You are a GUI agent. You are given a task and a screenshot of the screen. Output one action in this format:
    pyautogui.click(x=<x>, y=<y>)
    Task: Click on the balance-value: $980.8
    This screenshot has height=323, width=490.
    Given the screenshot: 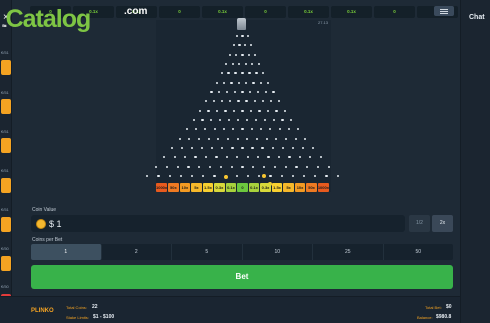 What is the action you would take?
    pyautogui.click(x=444, y=317)
    